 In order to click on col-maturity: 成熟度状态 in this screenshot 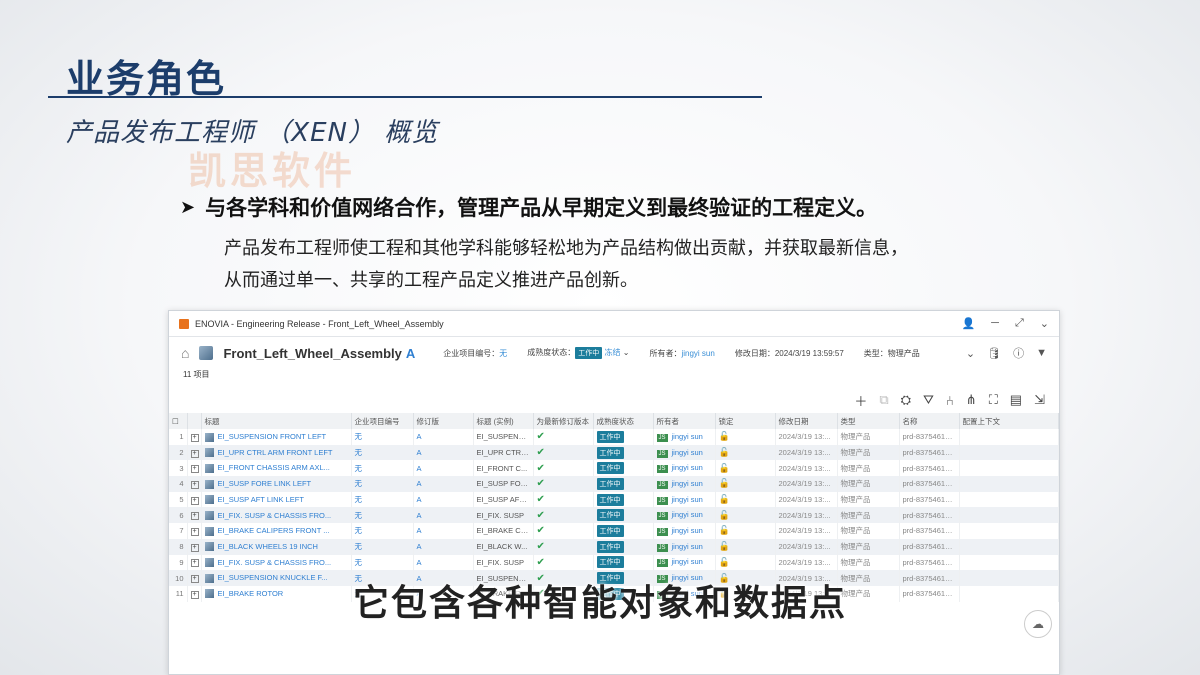, I will do `click(623, 421)`.